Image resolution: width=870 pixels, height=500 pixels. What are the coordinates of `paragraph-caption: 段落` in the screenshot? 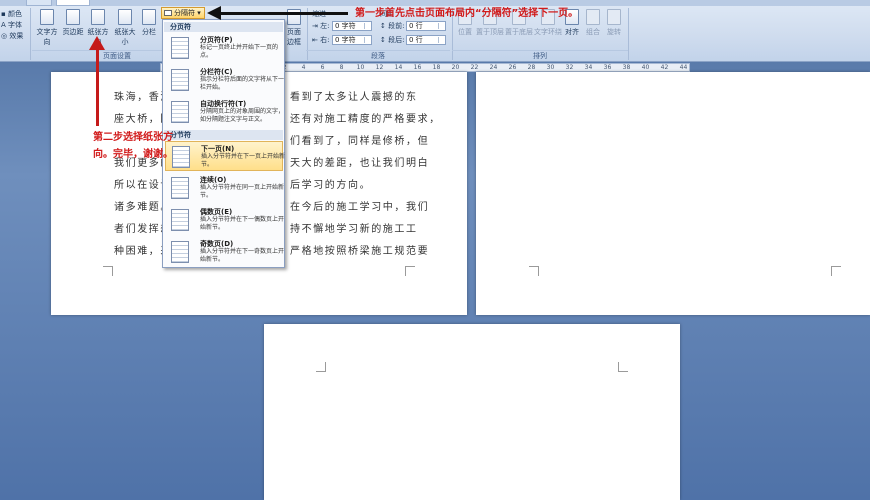 It's located at (378, 55).